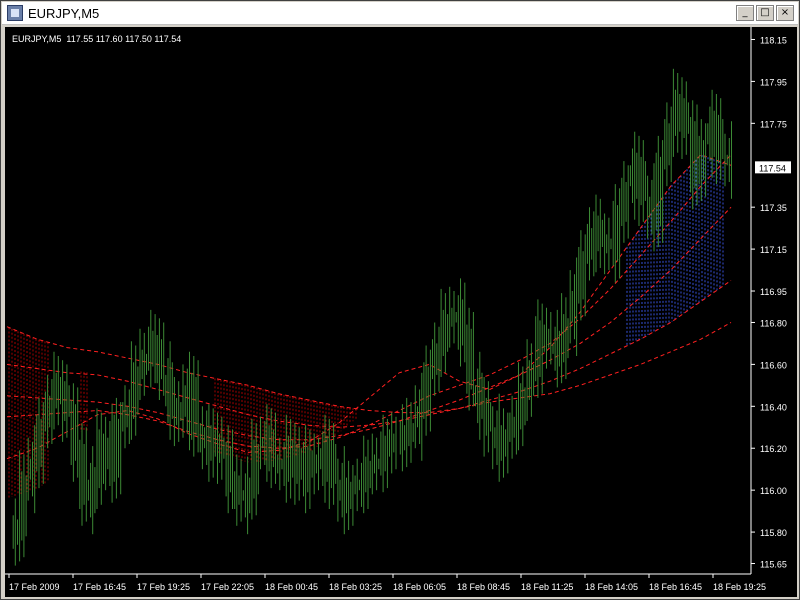  Describe the element at coordinates (773, 565) in the screenshot. I see `y-tick-label: 115.65` at that location.